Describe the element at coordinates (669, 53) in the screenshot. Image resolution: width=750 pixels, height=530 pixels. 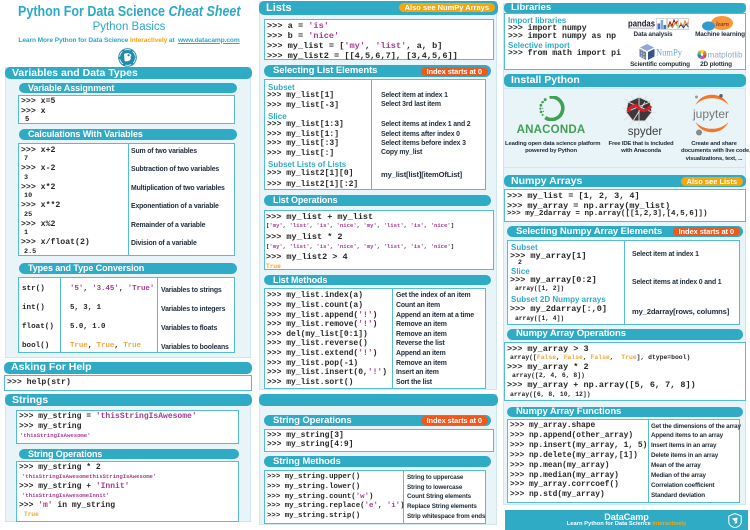
I see `svg-text: NumPy` at that location.